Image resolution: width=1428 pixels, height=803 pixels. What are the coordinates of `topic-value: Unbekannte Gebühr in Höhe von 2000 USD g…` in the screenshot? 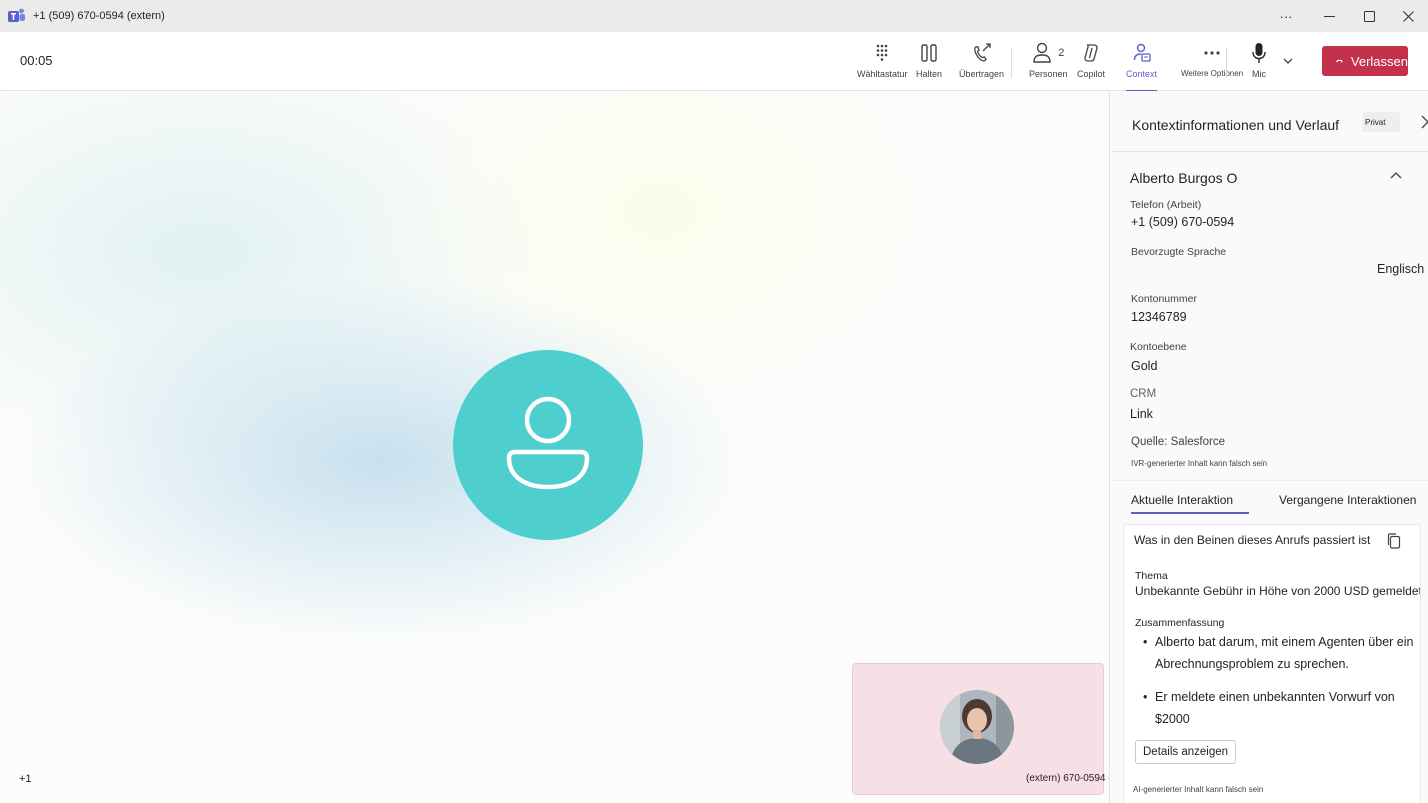 It's located at (1278, 591).